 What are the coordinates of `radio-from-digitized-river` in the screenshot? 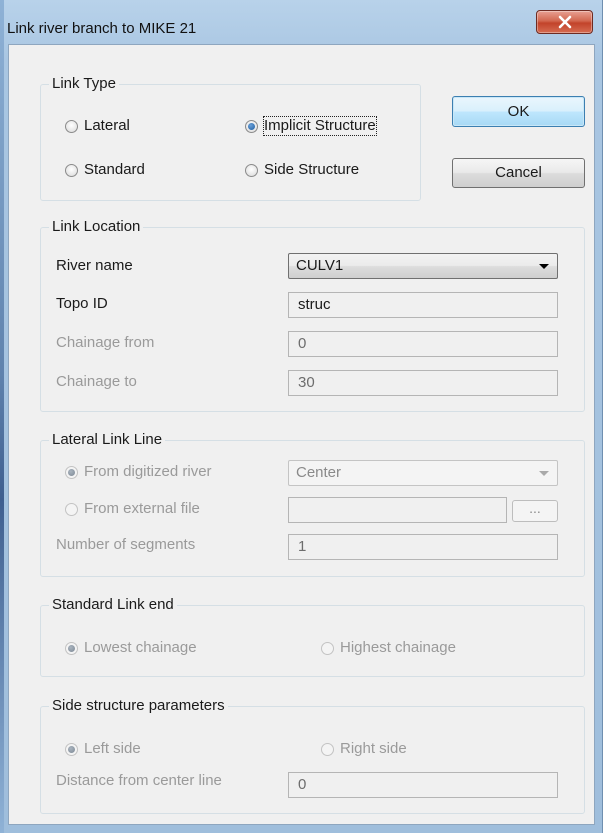 It's located at (71, 472).